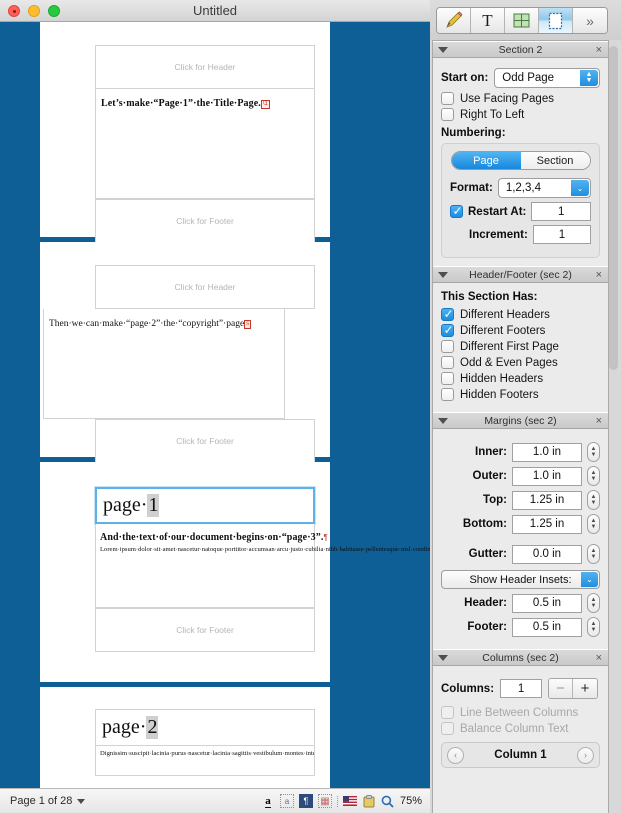 This screenshot has width=621, height=813. I want to click on hidden-footers-row: Hidden Footers, so click(520, 394).